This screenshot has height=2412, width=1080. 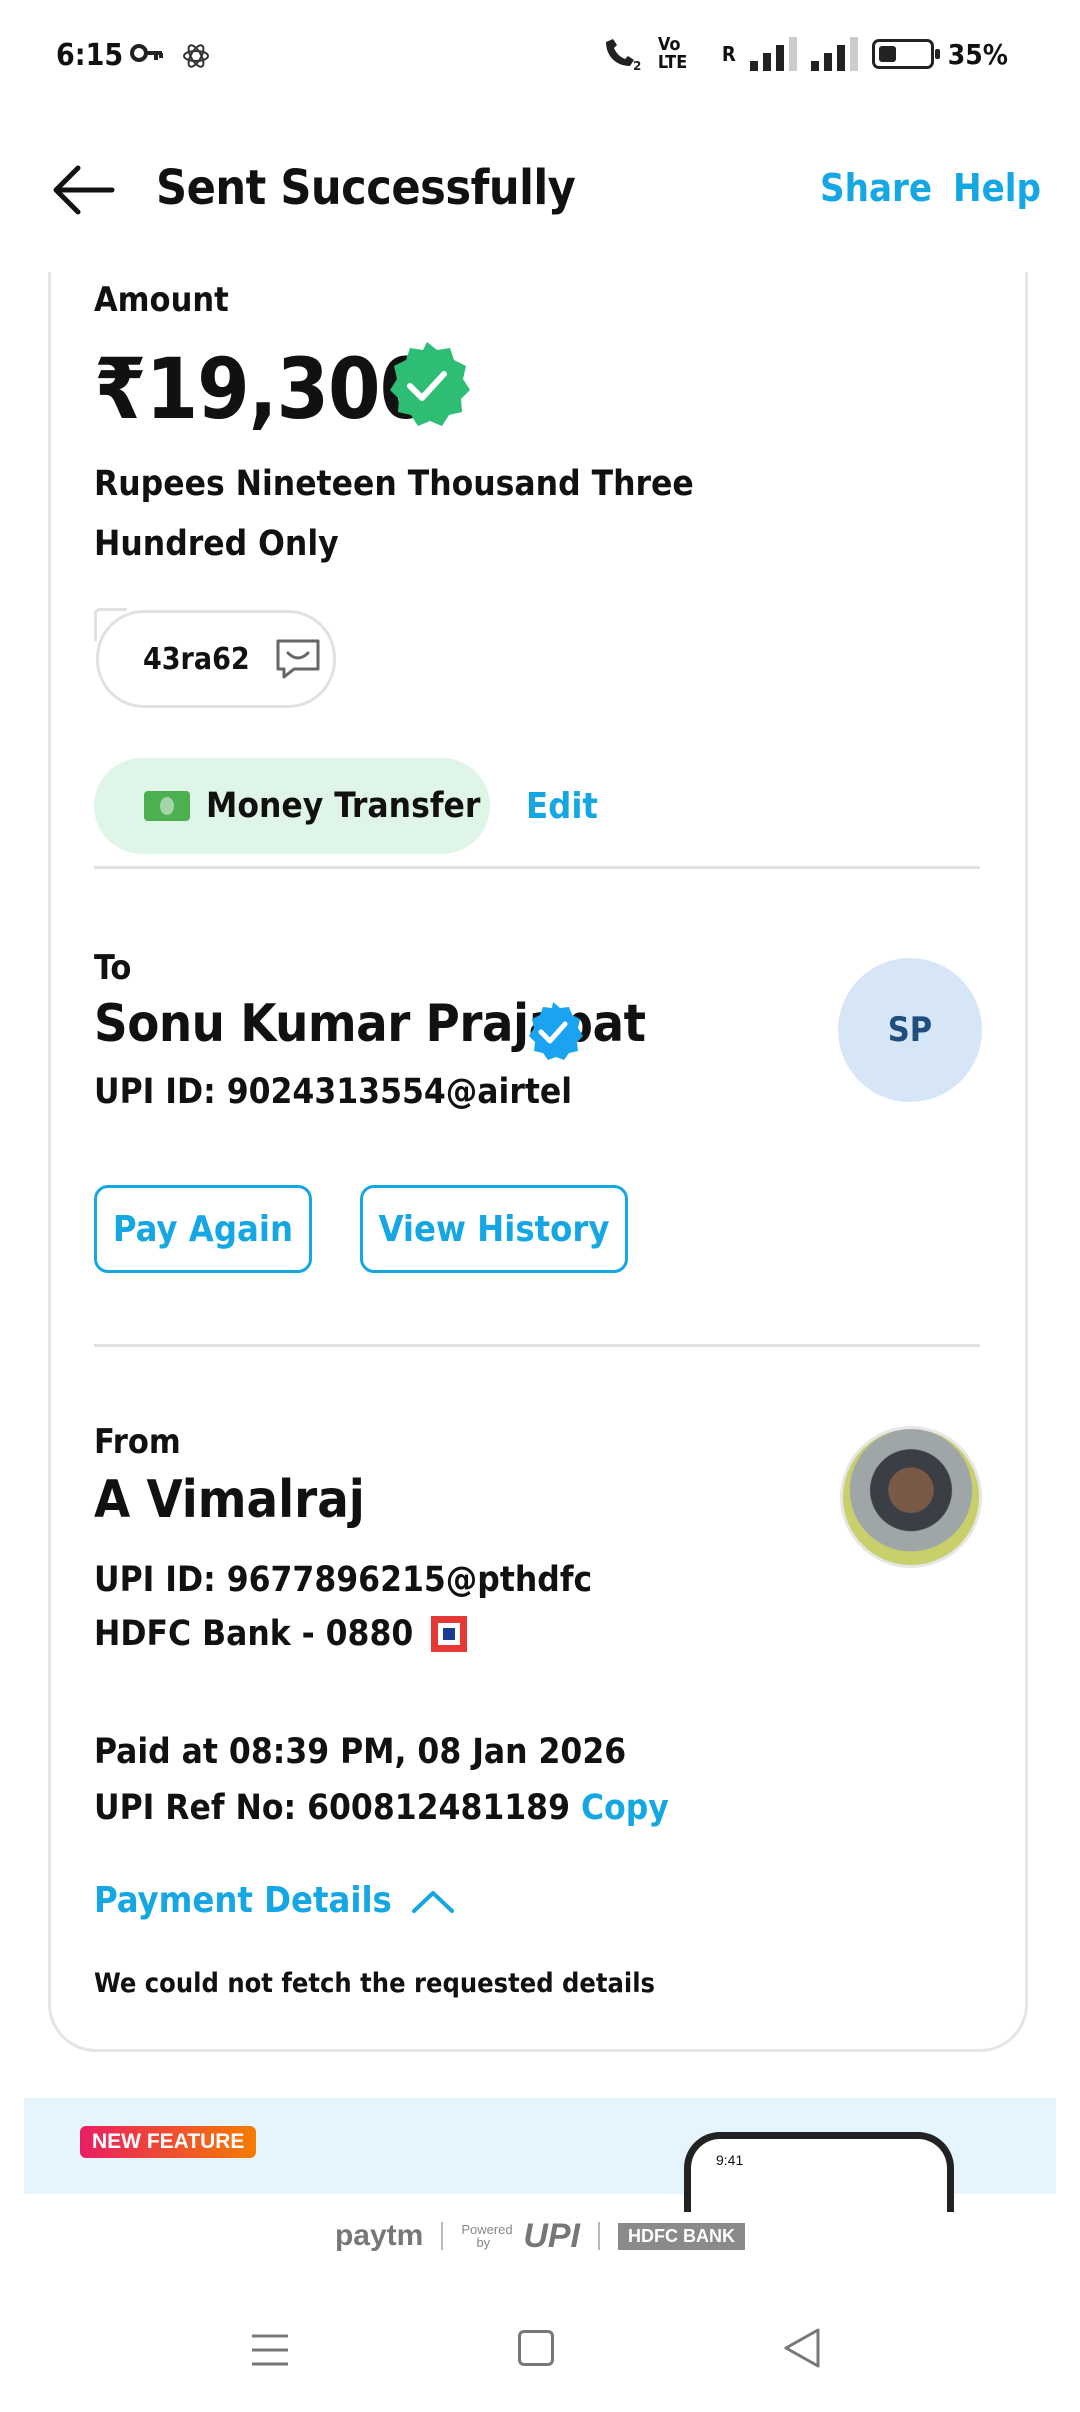 What do you see at coordinates (298, 659) in the screenshot?
I see `chat-message-icon` at bounding box center [298, 659].